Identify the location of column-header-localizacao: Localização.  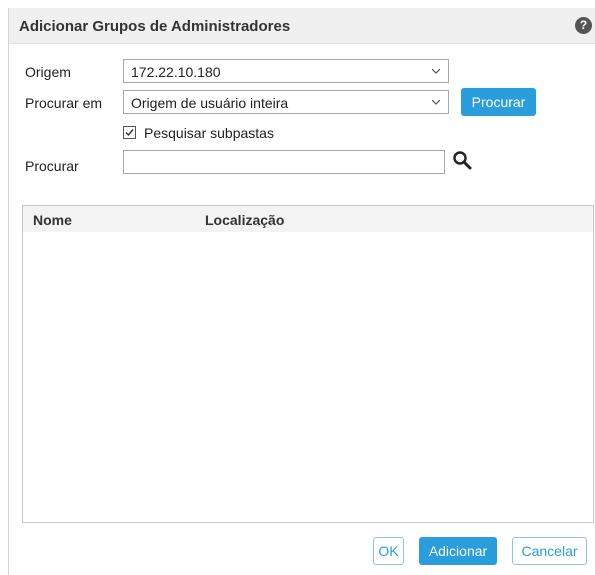
(244, 220).